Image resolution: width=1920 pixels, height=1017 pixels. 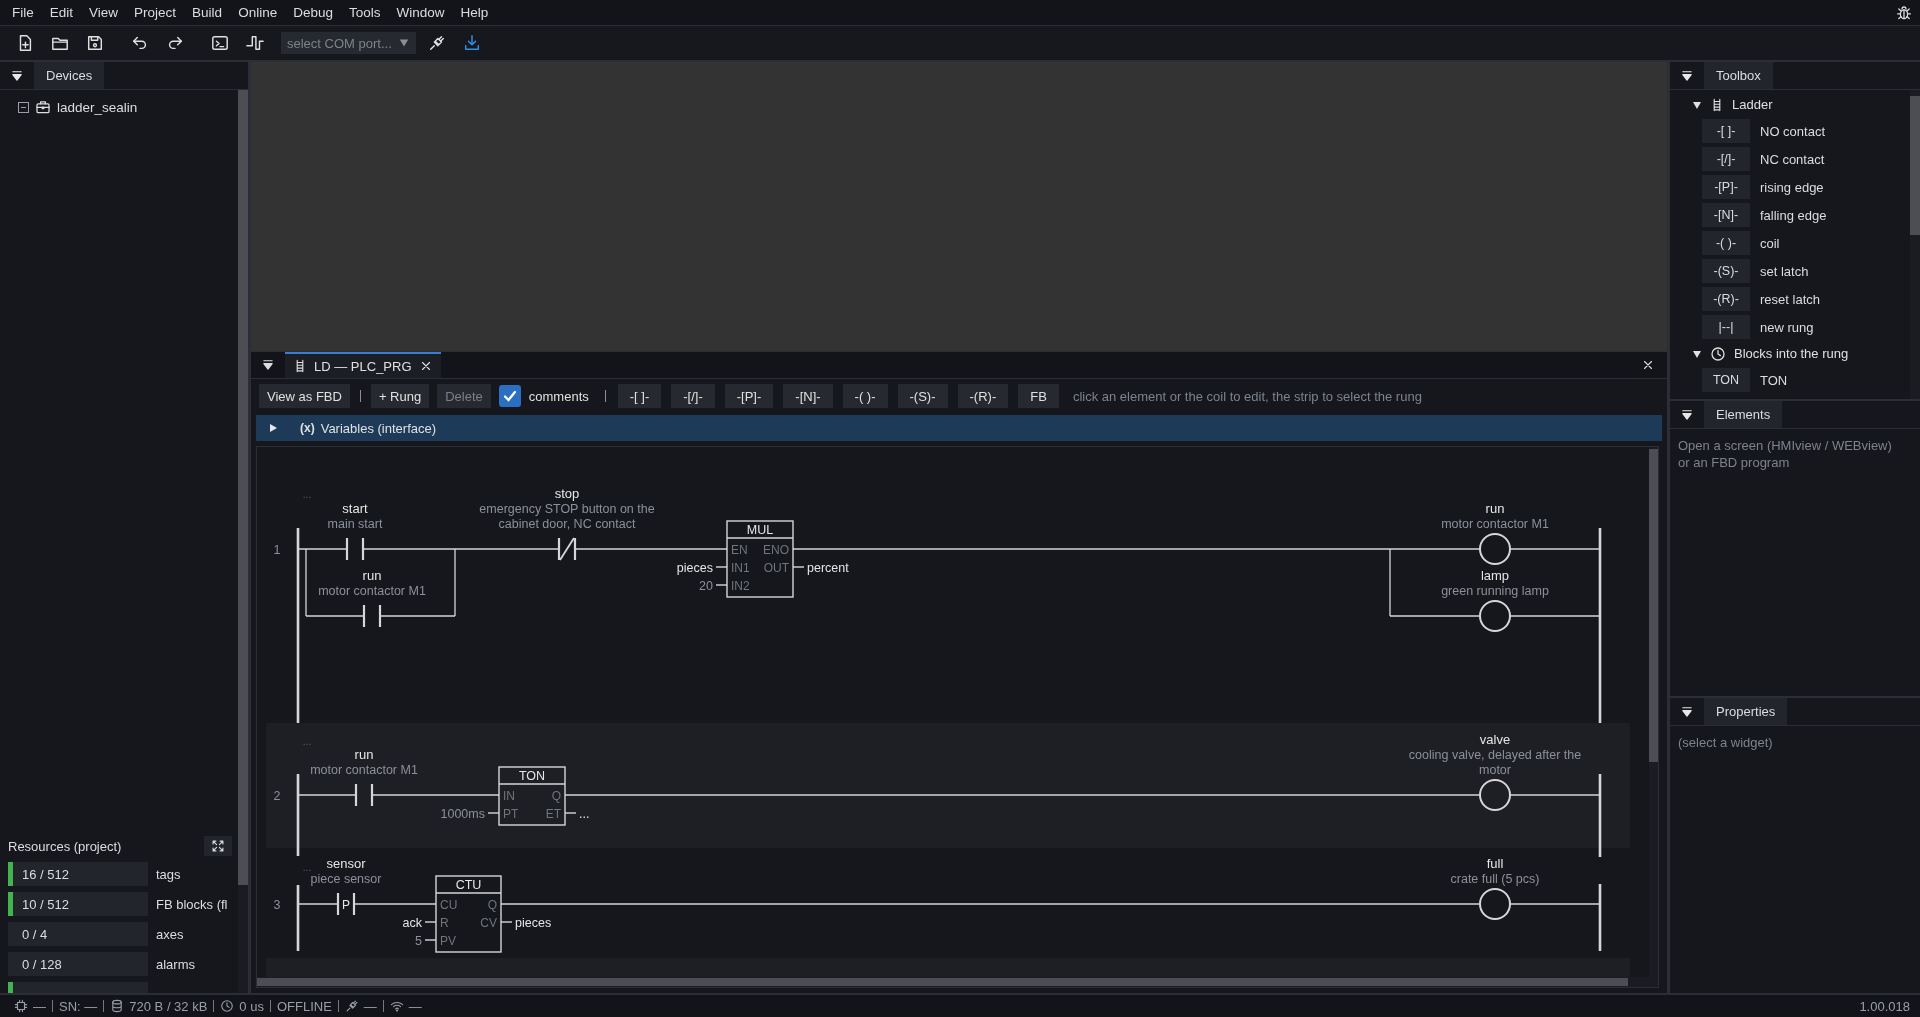 What do you see at coordinates (412, 922) in the screenshot?
I see `pin-value: ack` at bounding box center [412, 922].